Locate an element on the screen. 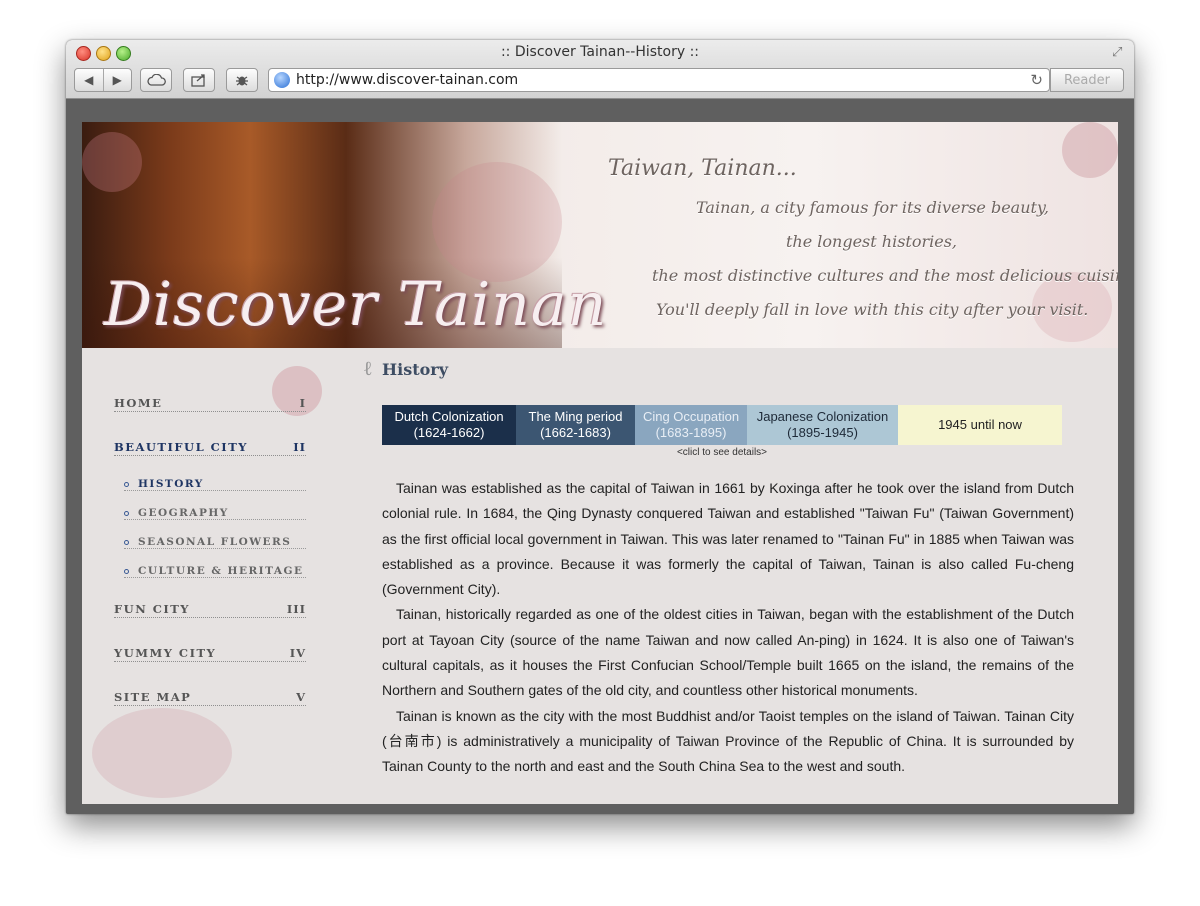 Image resolution: width=1200 pixels, height=906 pixels. forward-button: ▶ is located at coordinates (117, 80).